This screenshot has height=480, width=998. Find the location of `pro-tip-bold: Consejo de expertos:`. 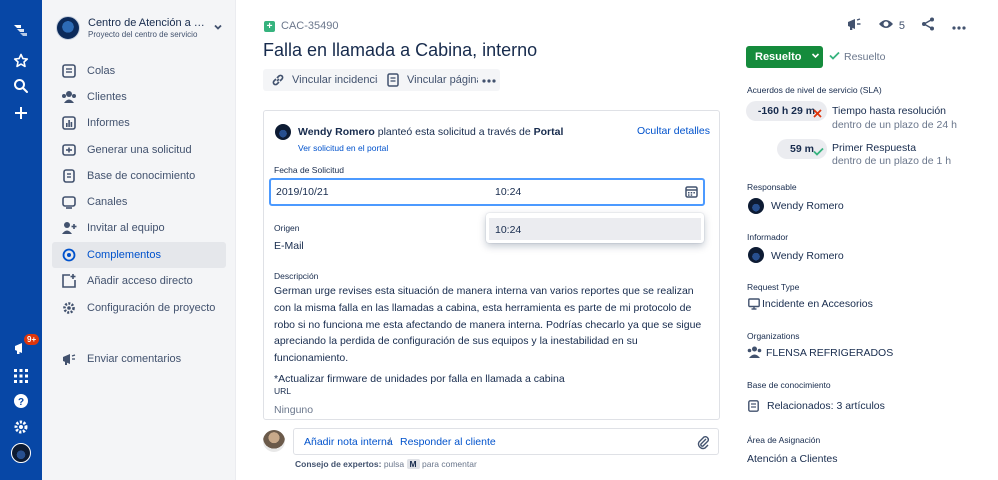

pro-tip-bold: Consejo de expertos: is located at coordinates (338, 464).